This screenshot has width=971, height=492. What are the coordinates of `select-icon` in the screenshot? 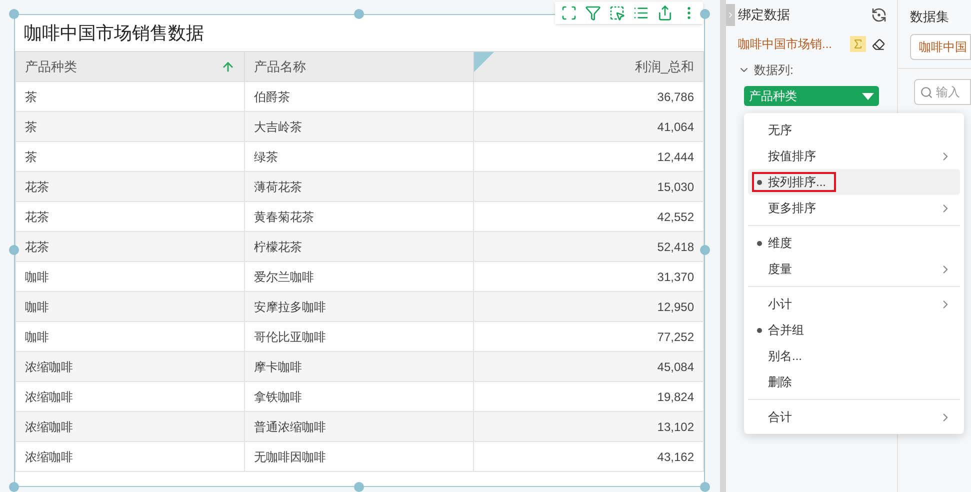 It's located at (617, 13).